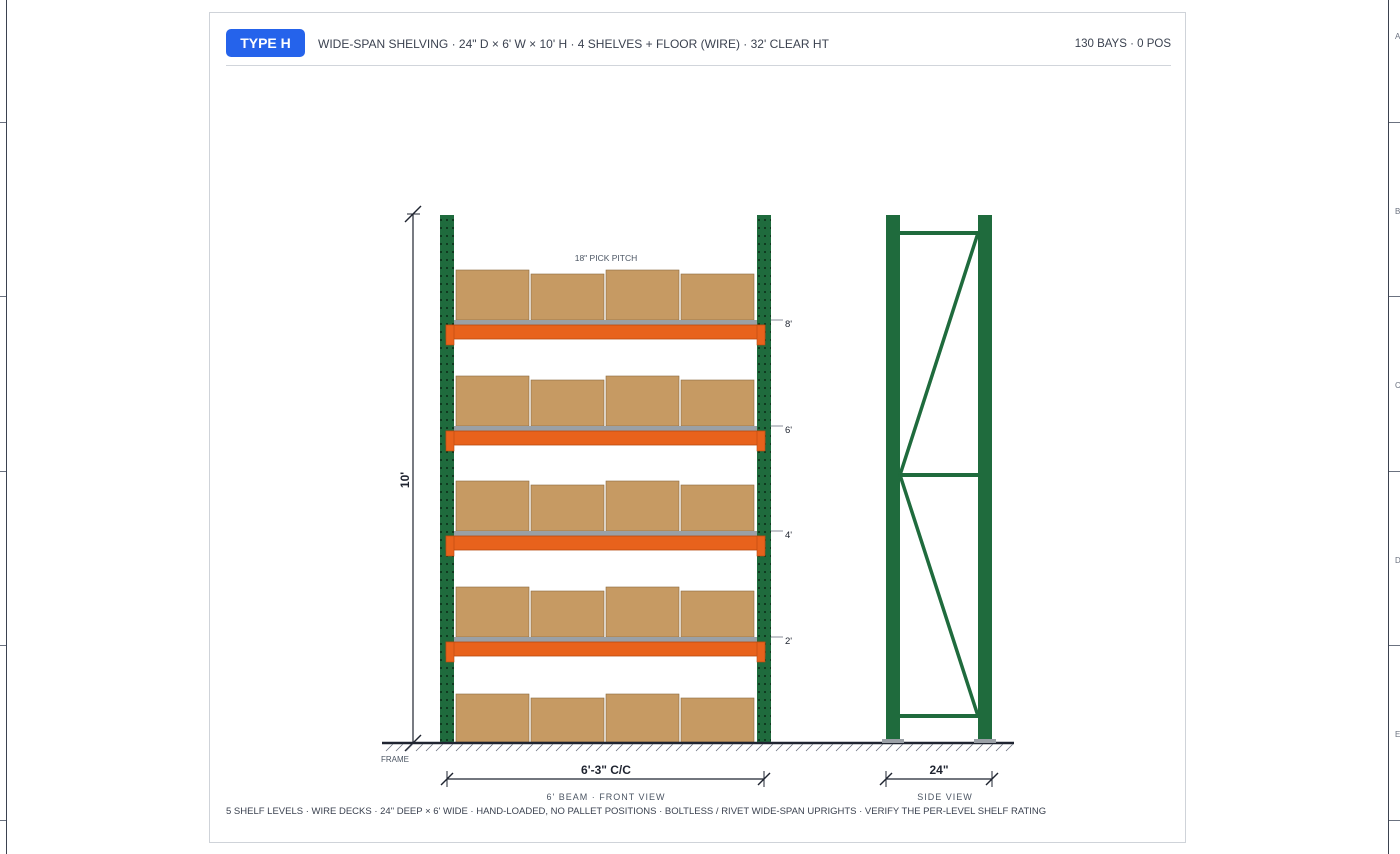  Describe the element at coordinates (605, 797) in the screenshot. I see `front-view-caption: 6' BEAM · FRONT VIEW` at that location.